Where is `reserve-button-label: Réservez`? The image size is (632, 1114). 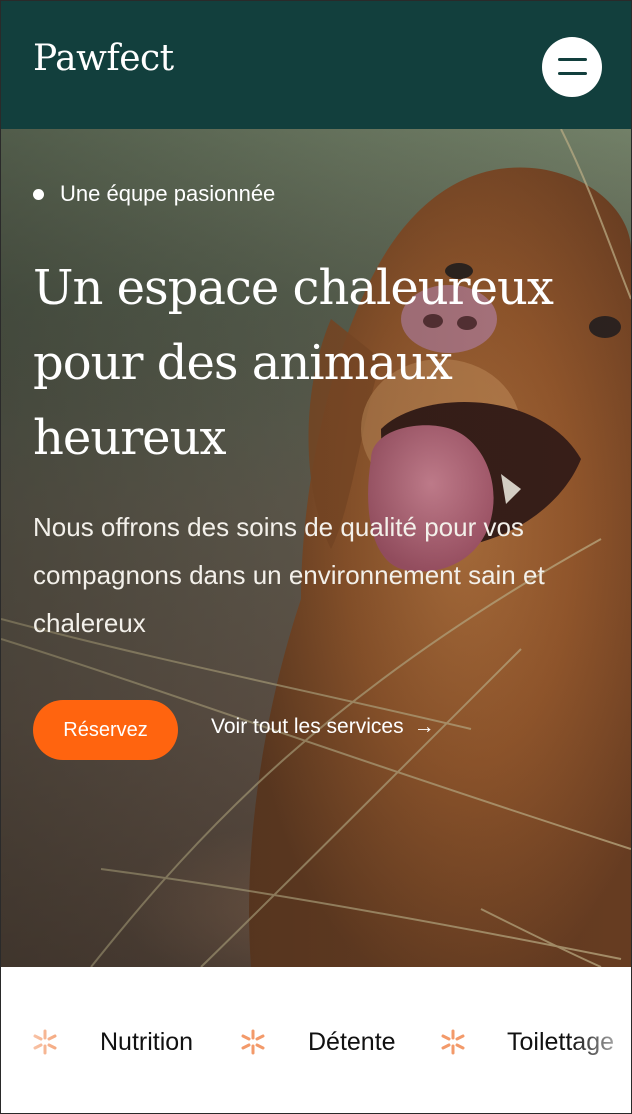
reserve-button-label: Réservez is located at coordinates (105, 729).